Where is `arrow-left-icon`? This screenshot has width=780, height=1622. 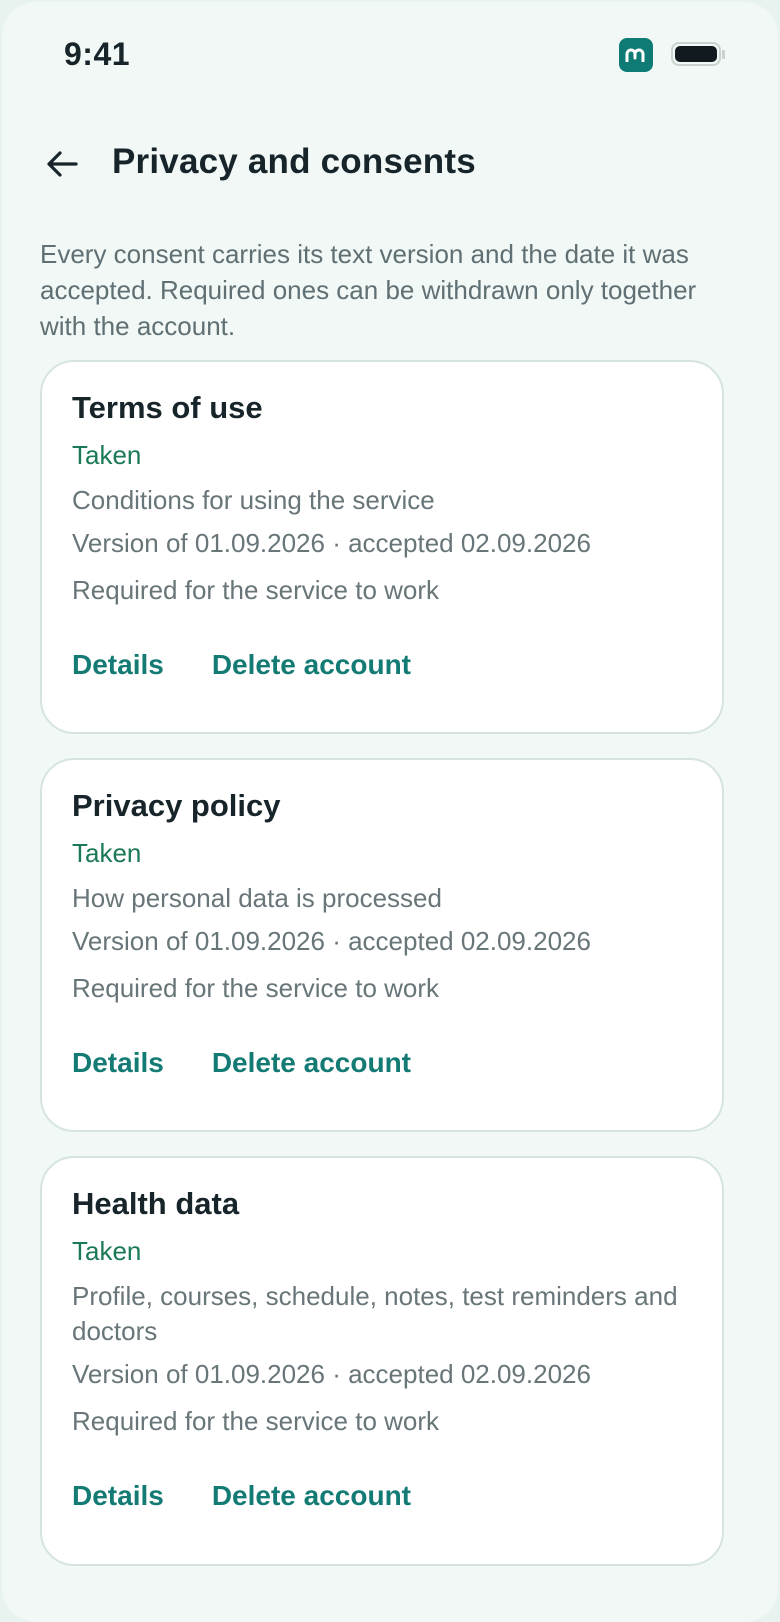 arrow-left-icon is located at coordinates (62, 164).